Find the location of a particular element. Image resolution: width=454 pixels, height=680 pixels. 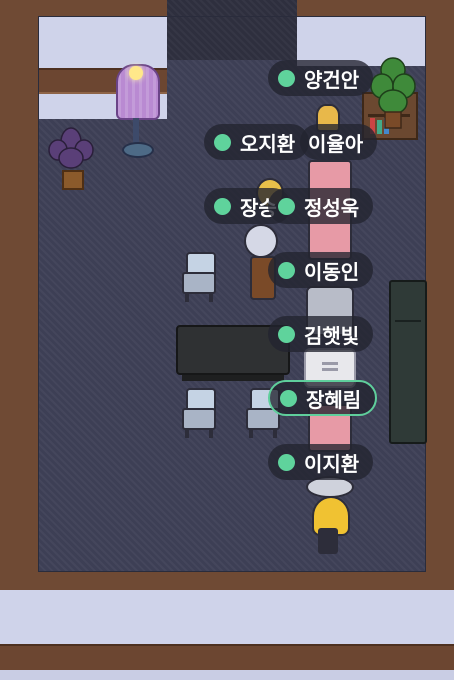

player-tag: 이지환 is located at coordinates (321, 462).